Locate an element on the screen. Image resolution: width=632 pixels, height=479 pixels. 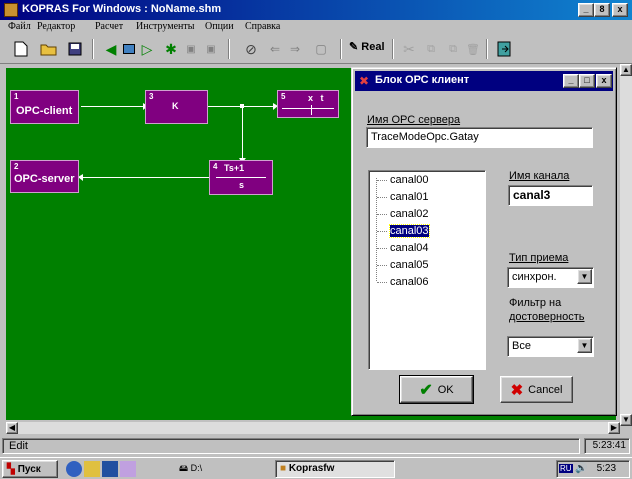
cut-icon: ✂ is located at coordinates (409, 49).